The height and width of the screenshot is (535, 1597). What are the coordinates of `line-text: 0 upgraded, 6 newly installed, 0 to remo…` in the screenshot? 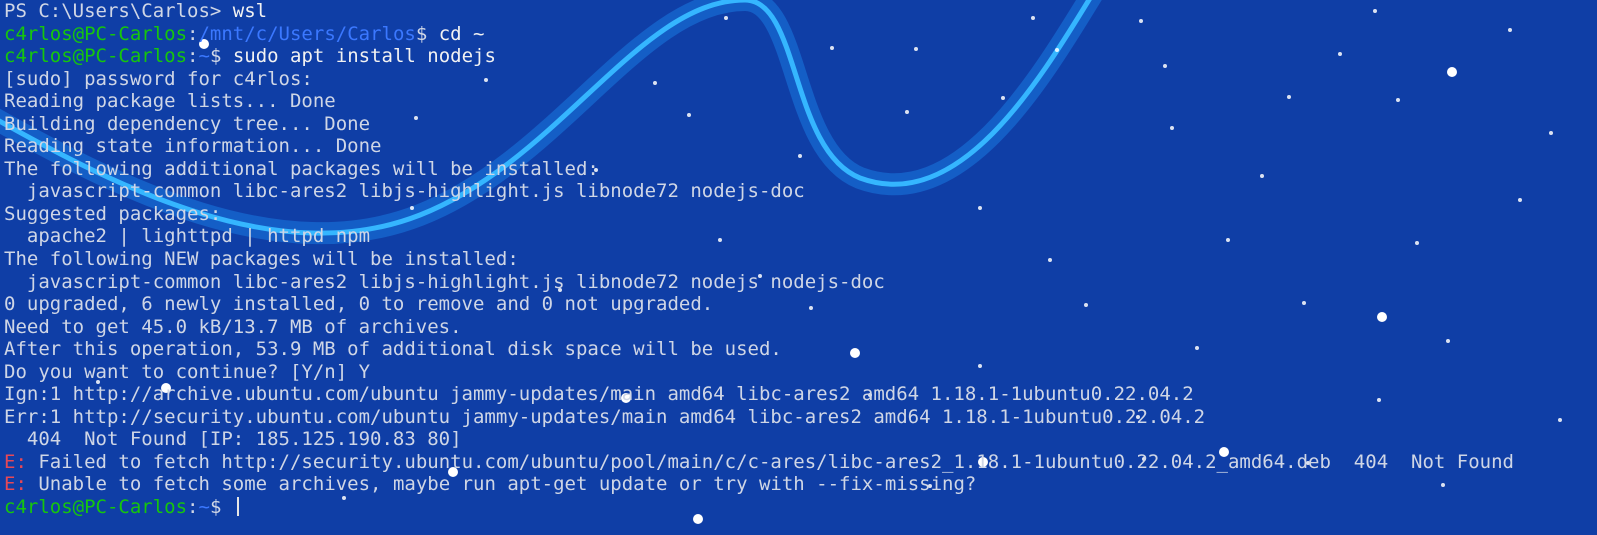 It's located at (359, 304).